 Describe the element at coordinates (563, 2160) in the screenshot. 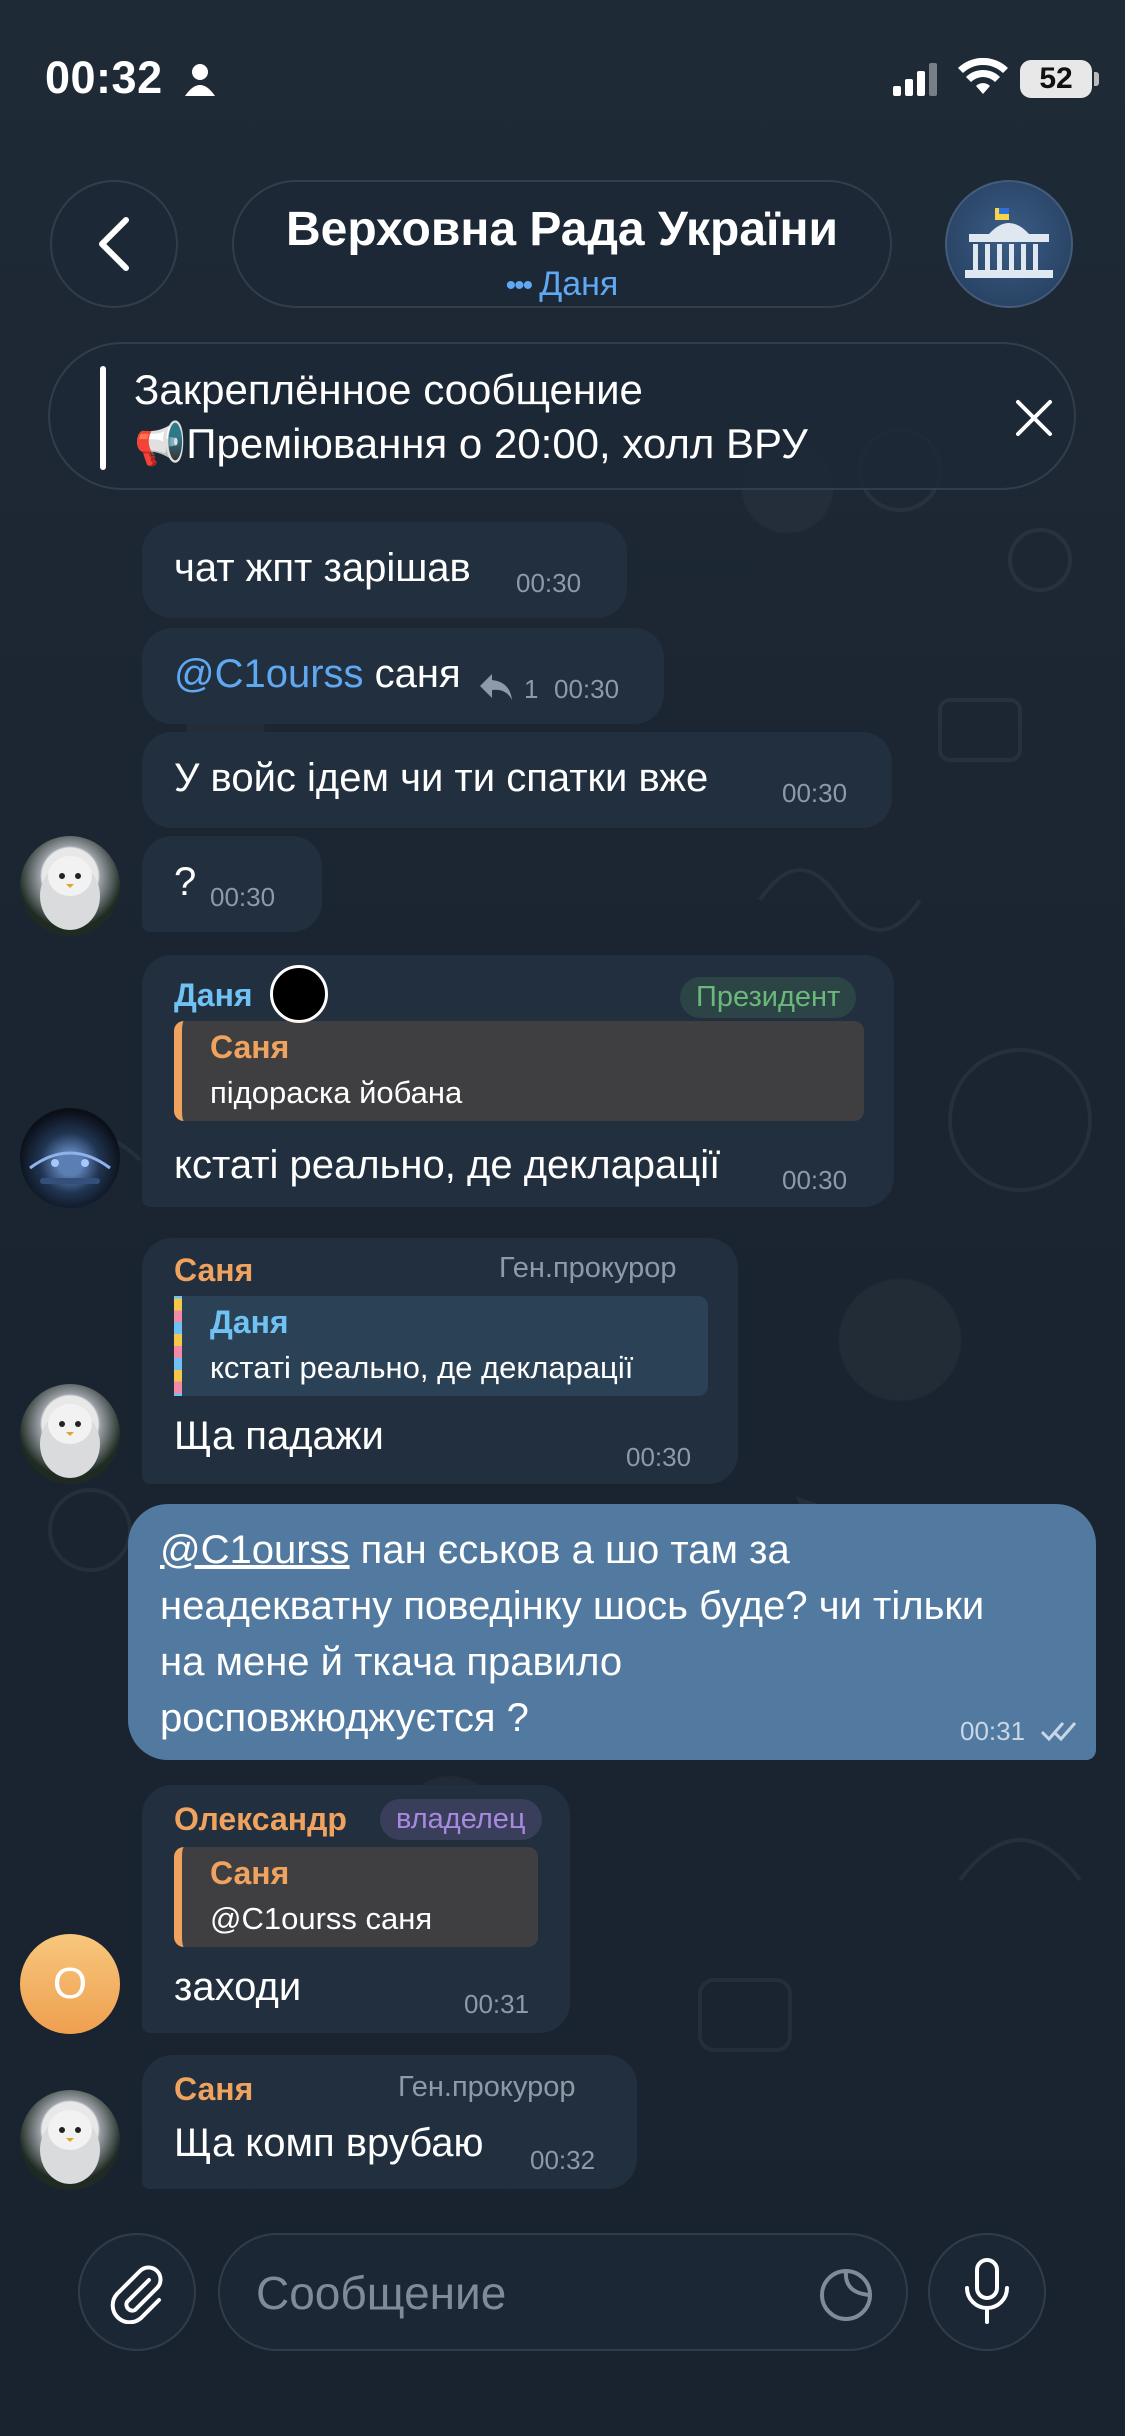

I see `message-time: 00:32` at that location.